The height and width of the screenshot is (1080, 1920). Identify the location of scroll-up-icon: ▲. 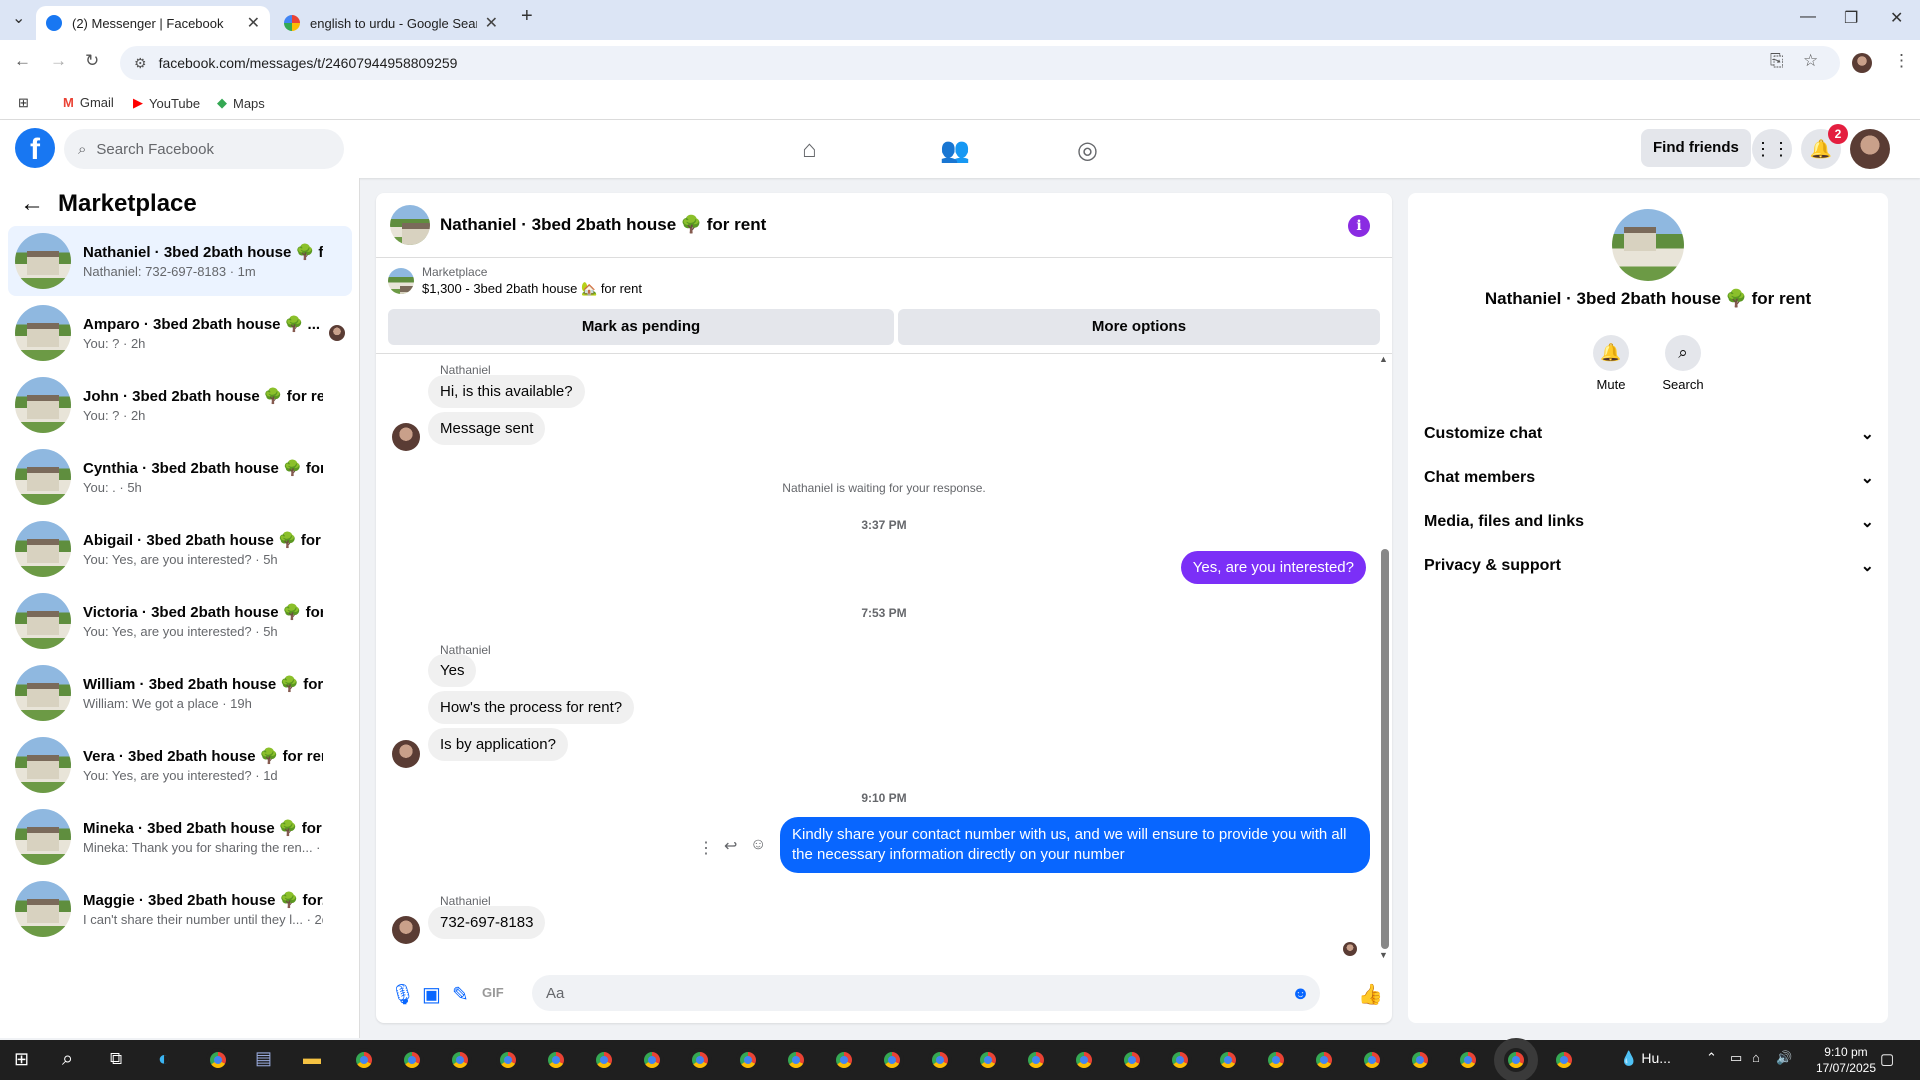
(1383, 359).